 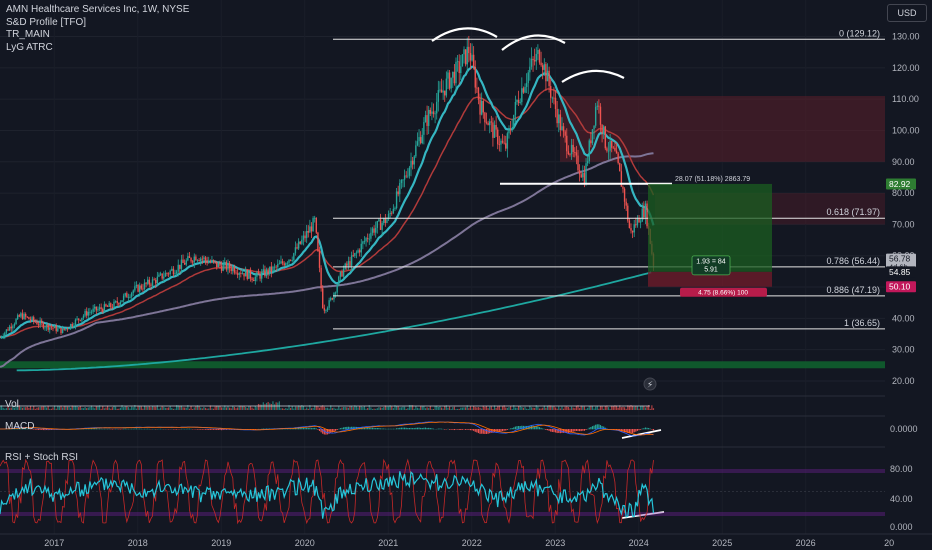 What do you see at coordinates (907, 13) in the screenshot?
I see `currency-button: USD` at bounding box center [907, 13].